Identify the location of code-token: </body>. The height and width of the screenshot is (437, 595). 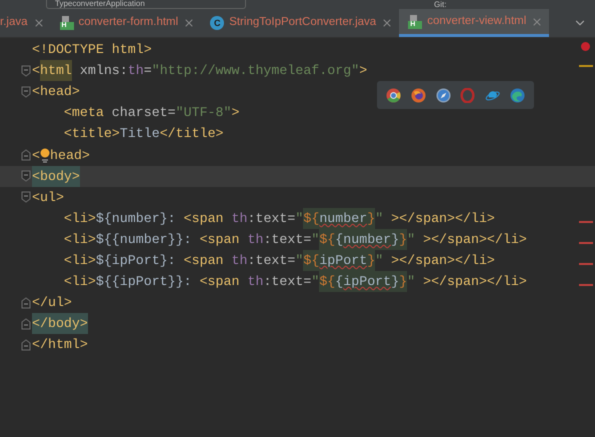
(60, 323).